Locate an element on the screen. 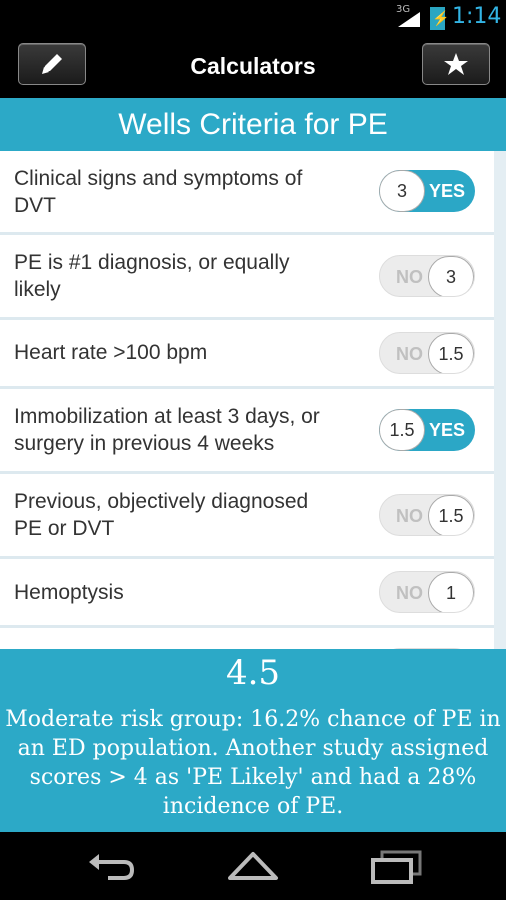 This screenshot has width=506, height=900. recent-apps-icon is located at coordinates (397, 866).